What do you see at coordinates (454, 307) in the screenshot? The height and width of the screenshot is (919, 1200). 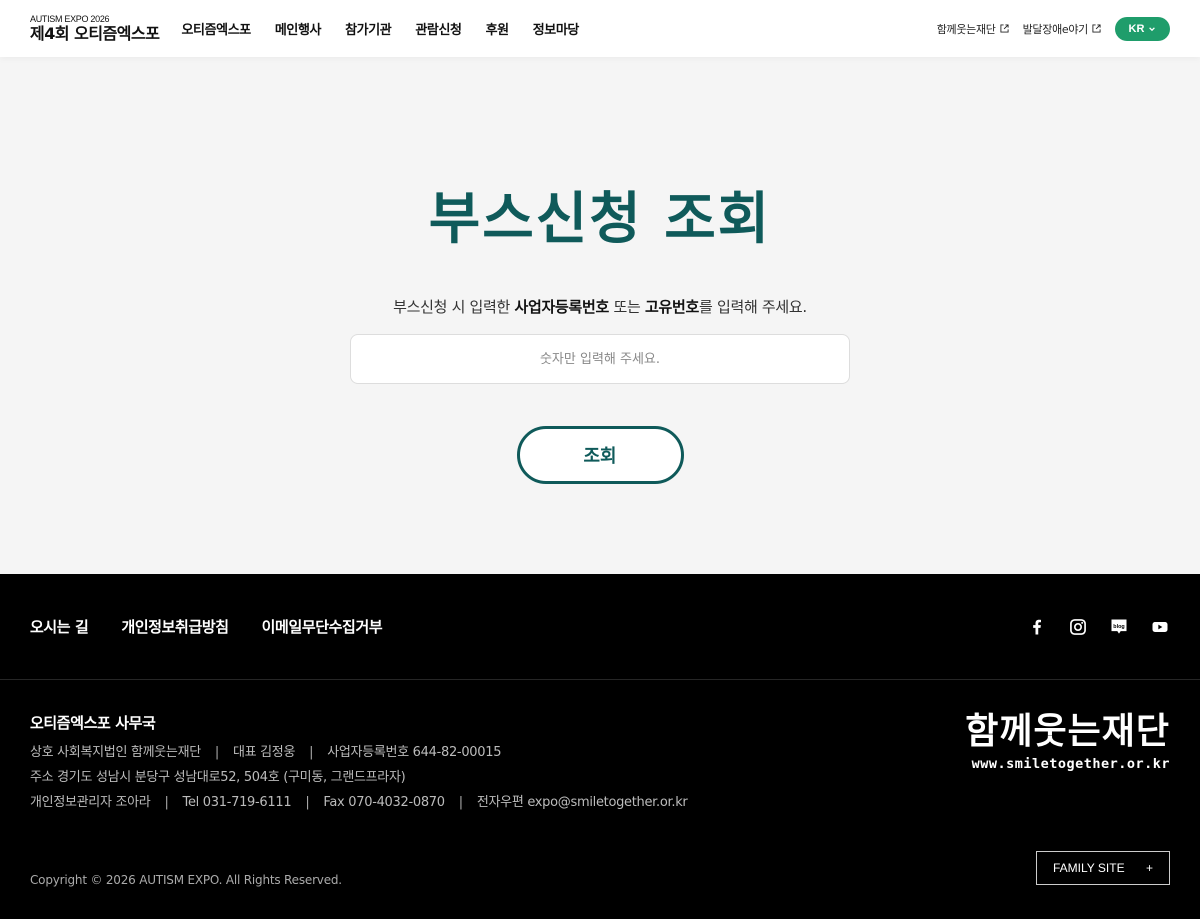 I see `instruction-pre: 부스신청 시 입력한` at bounding box center [454, 307].